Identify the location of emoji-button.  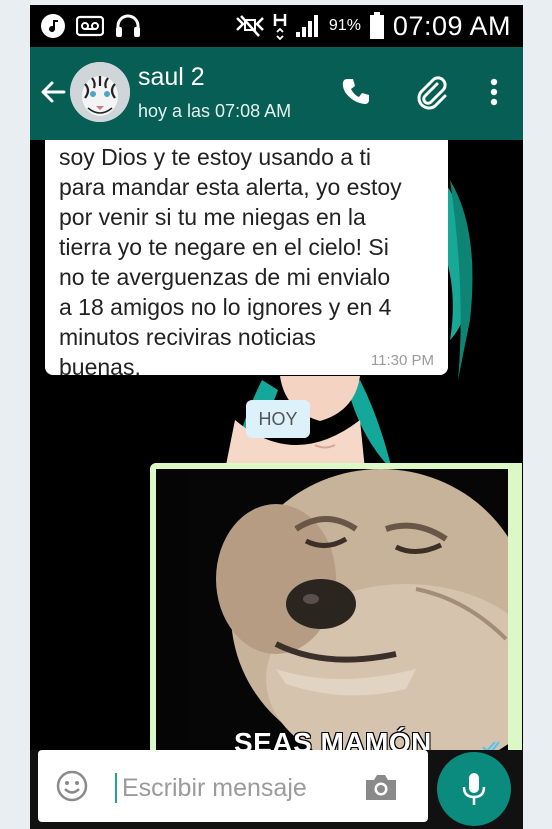
(72, 786).